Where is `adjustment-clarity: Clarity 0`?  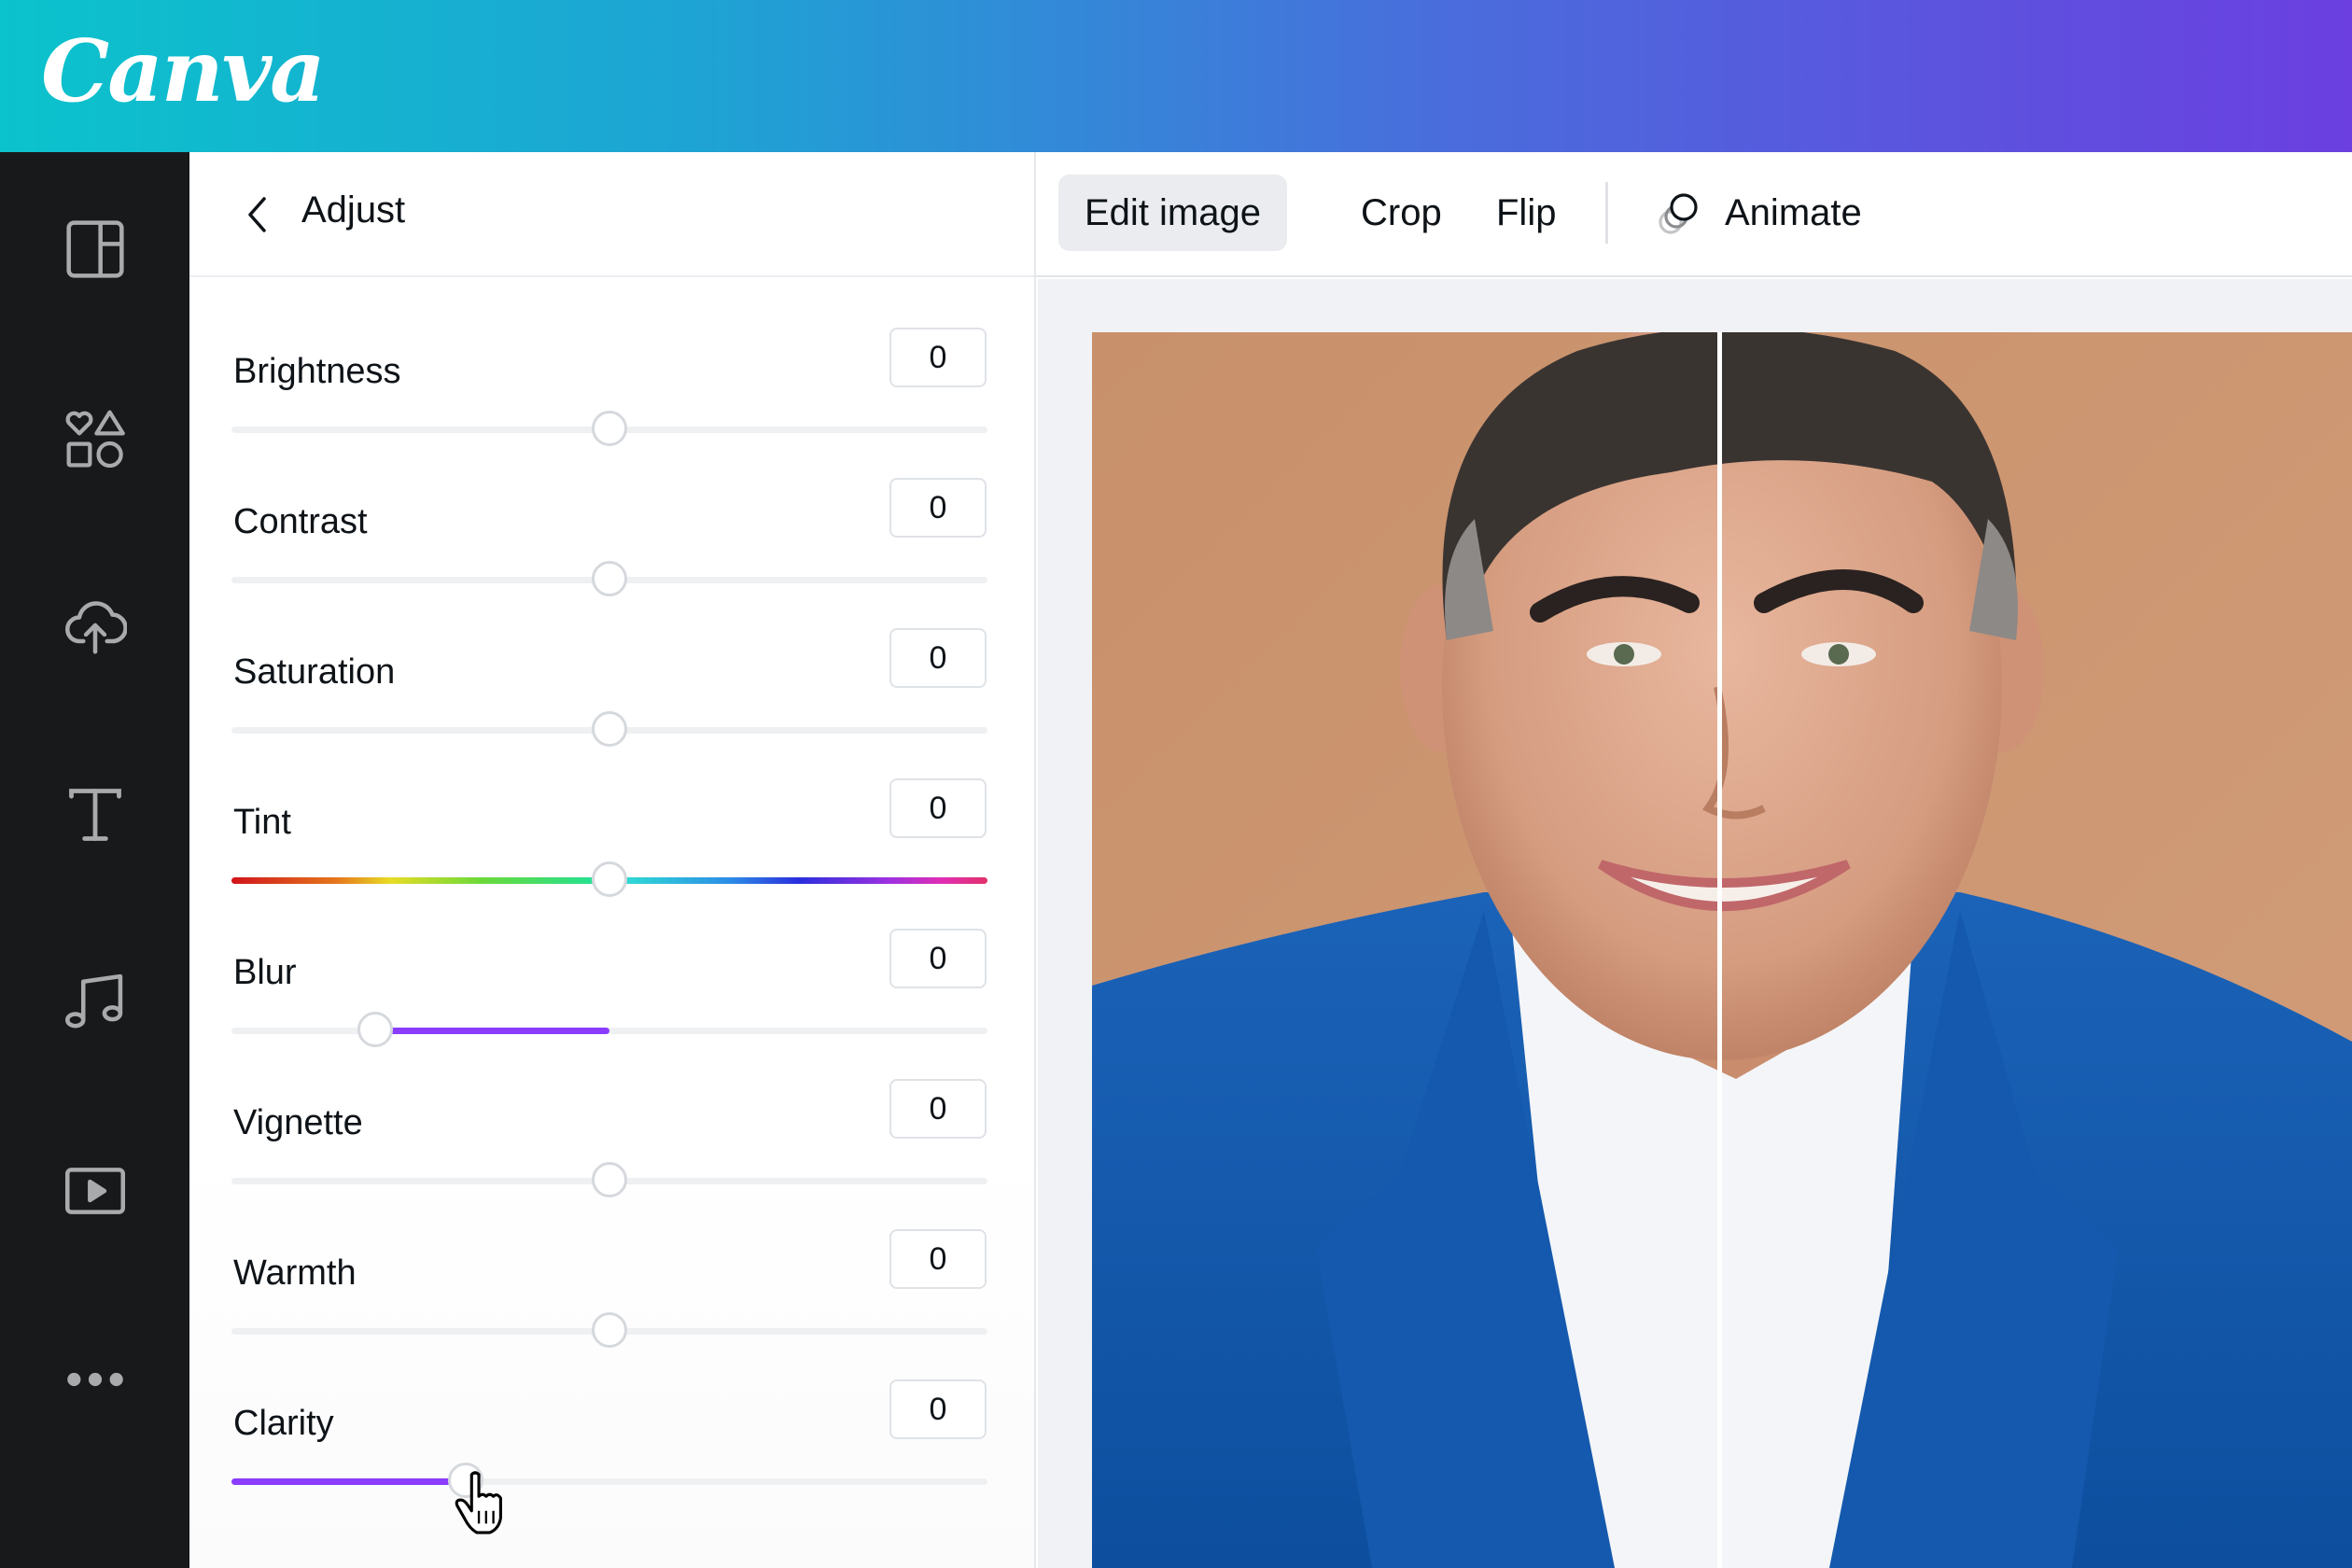 adjustment-clarity: Clarity 0 is located at coordinates (611, 1466).